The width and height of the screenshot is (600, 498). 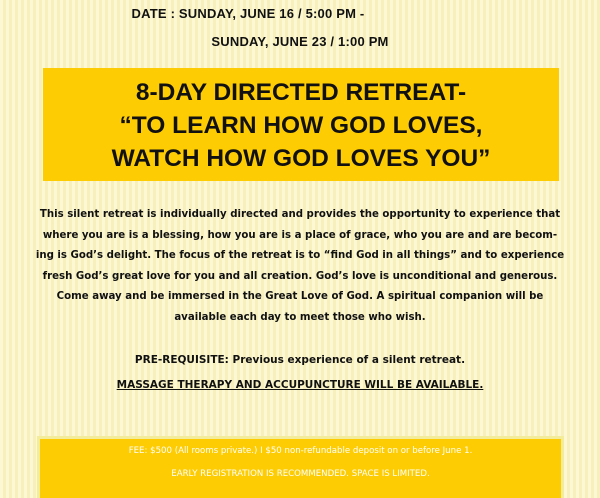 I want to click on title-line-3: WATCH HOW GOD LOVES YOU”, so click(x=301, y=158).